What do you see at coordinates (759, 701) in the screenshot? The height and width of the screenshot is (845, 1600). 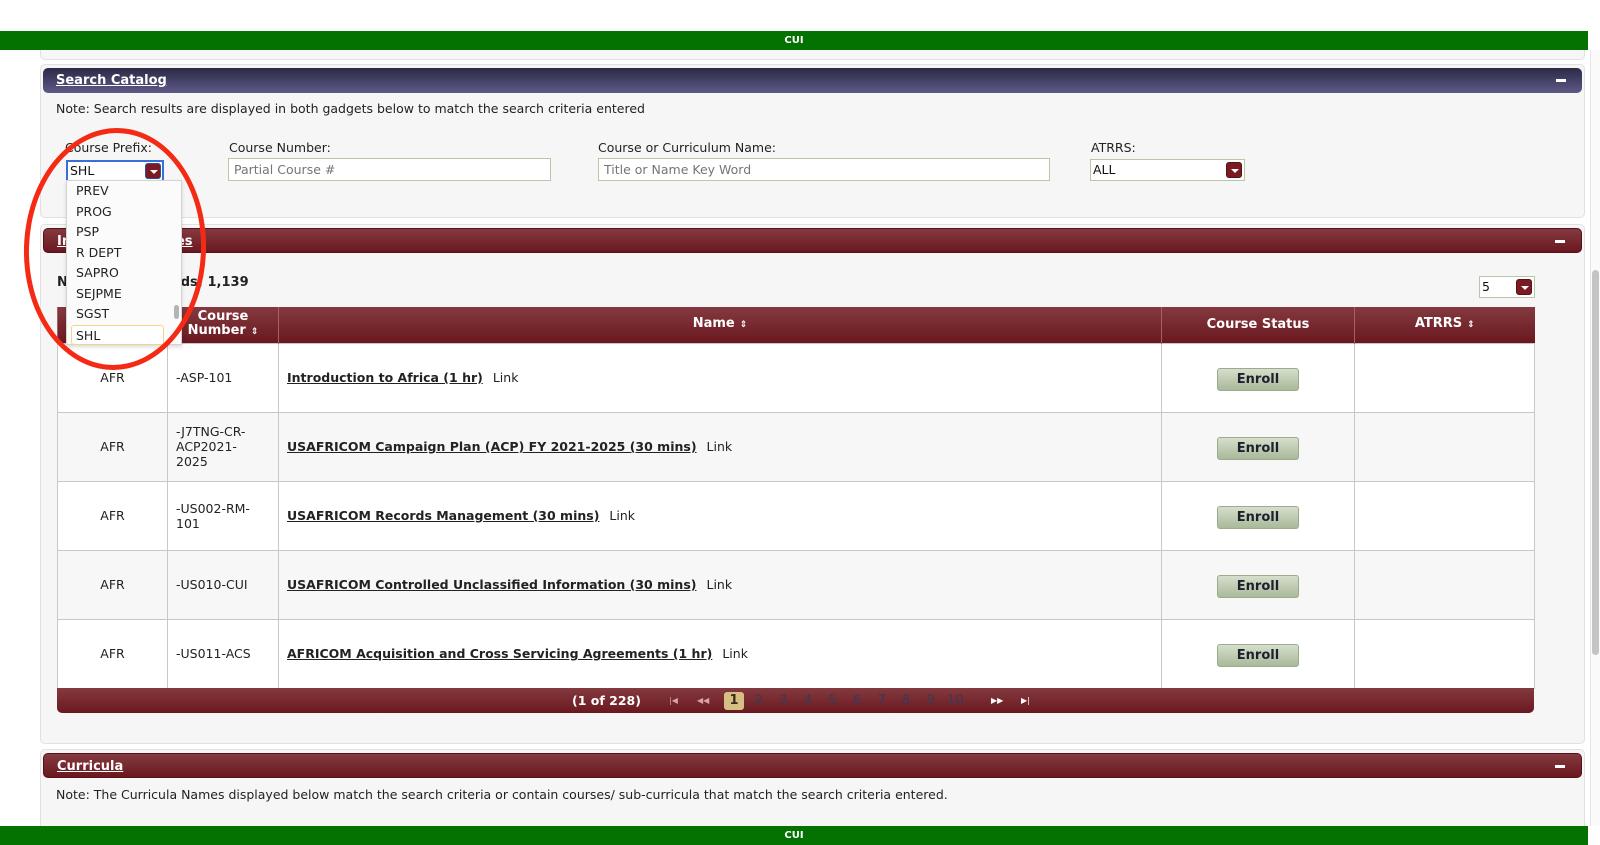 I see `page-link-2: 2` at bounding box center [759, 701].